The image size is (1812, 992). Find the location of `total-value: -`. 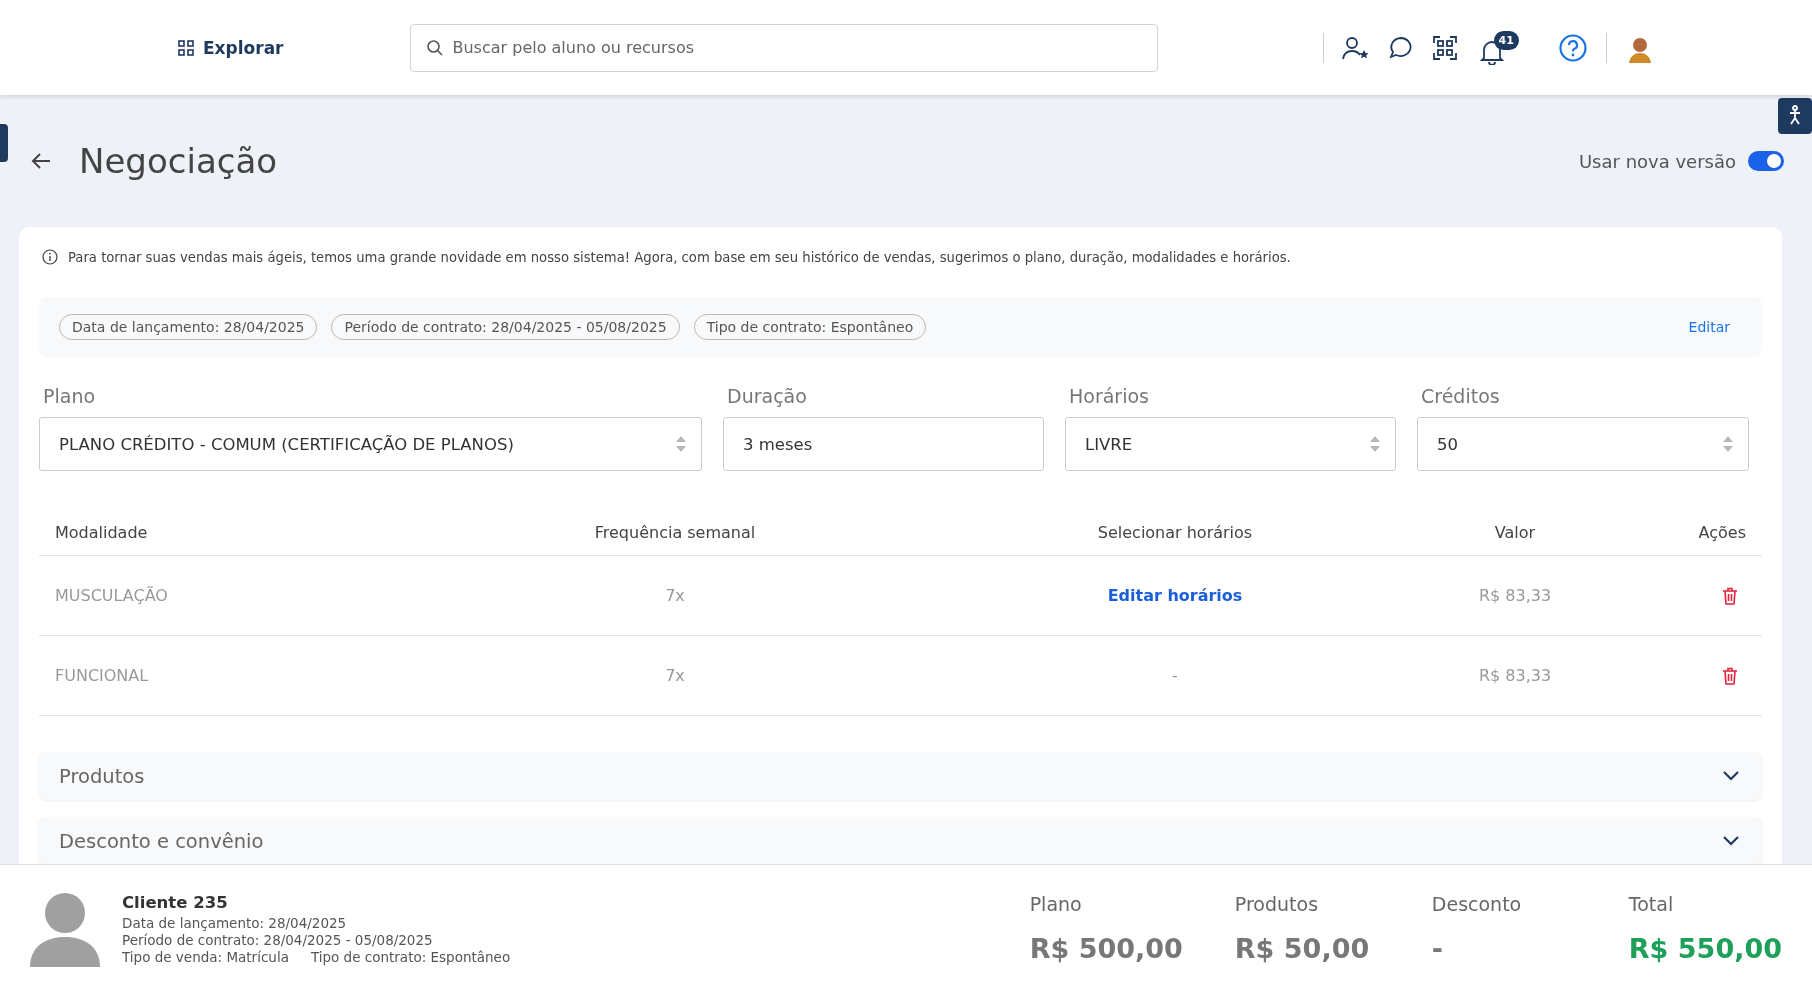

total-value: - is located at coordinates (1438, 948).